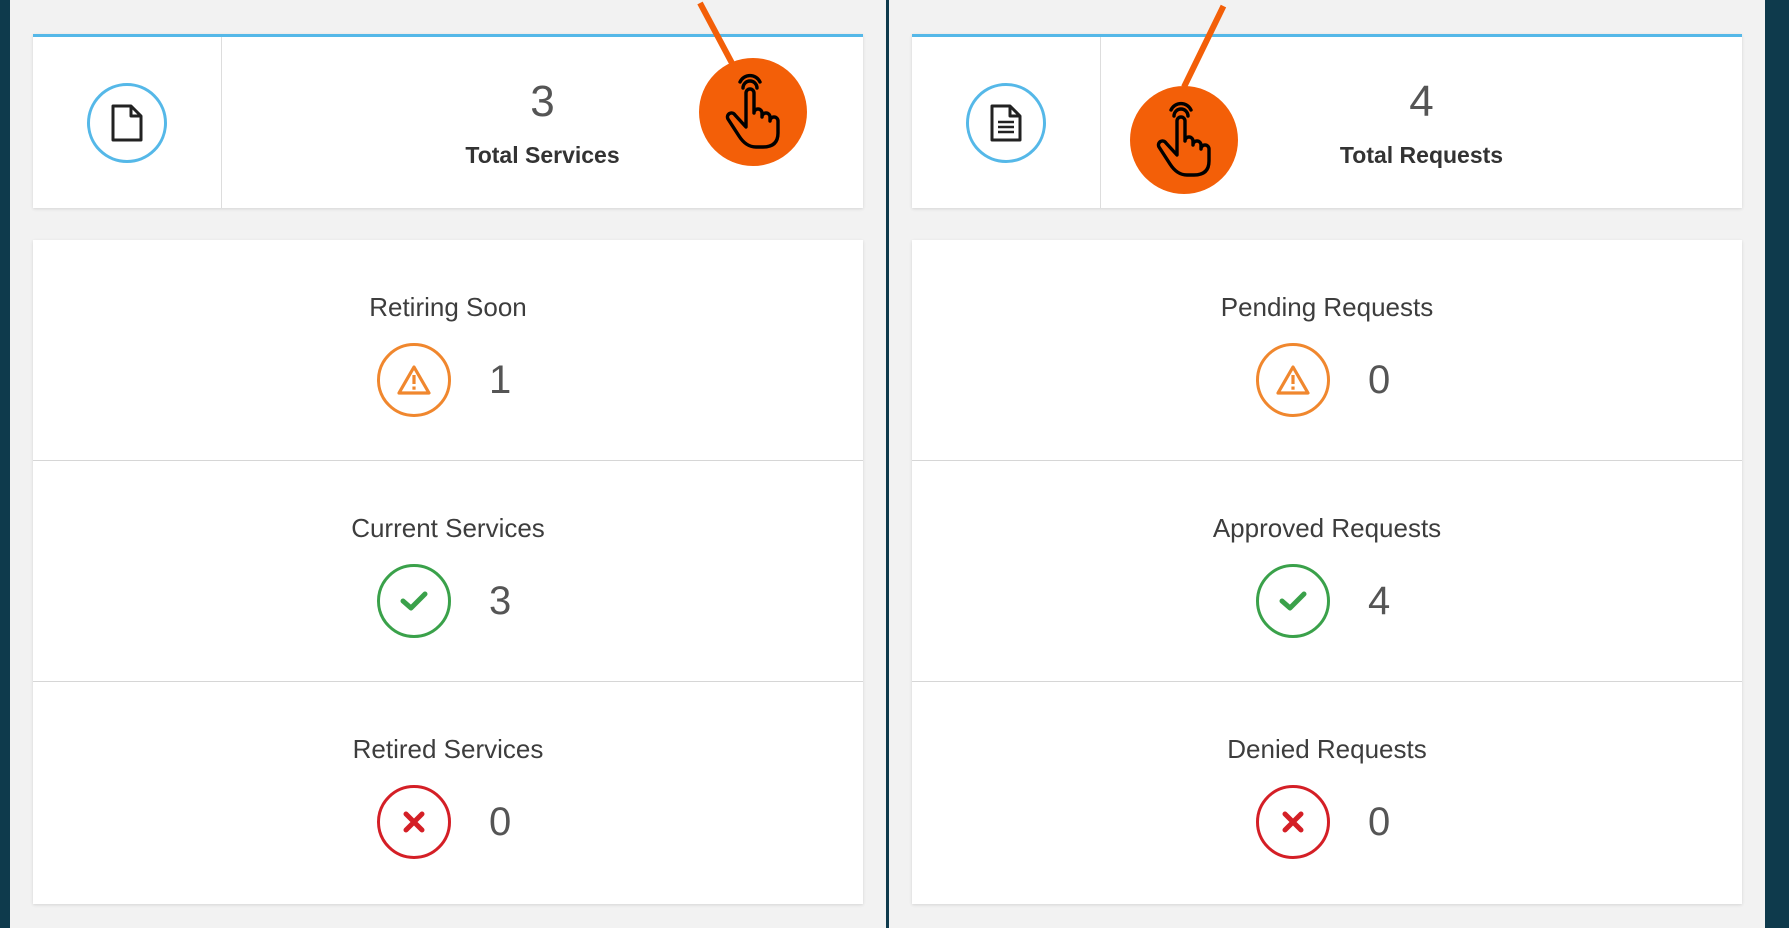  I want to click on stat-value: 3, so click(500, 600).